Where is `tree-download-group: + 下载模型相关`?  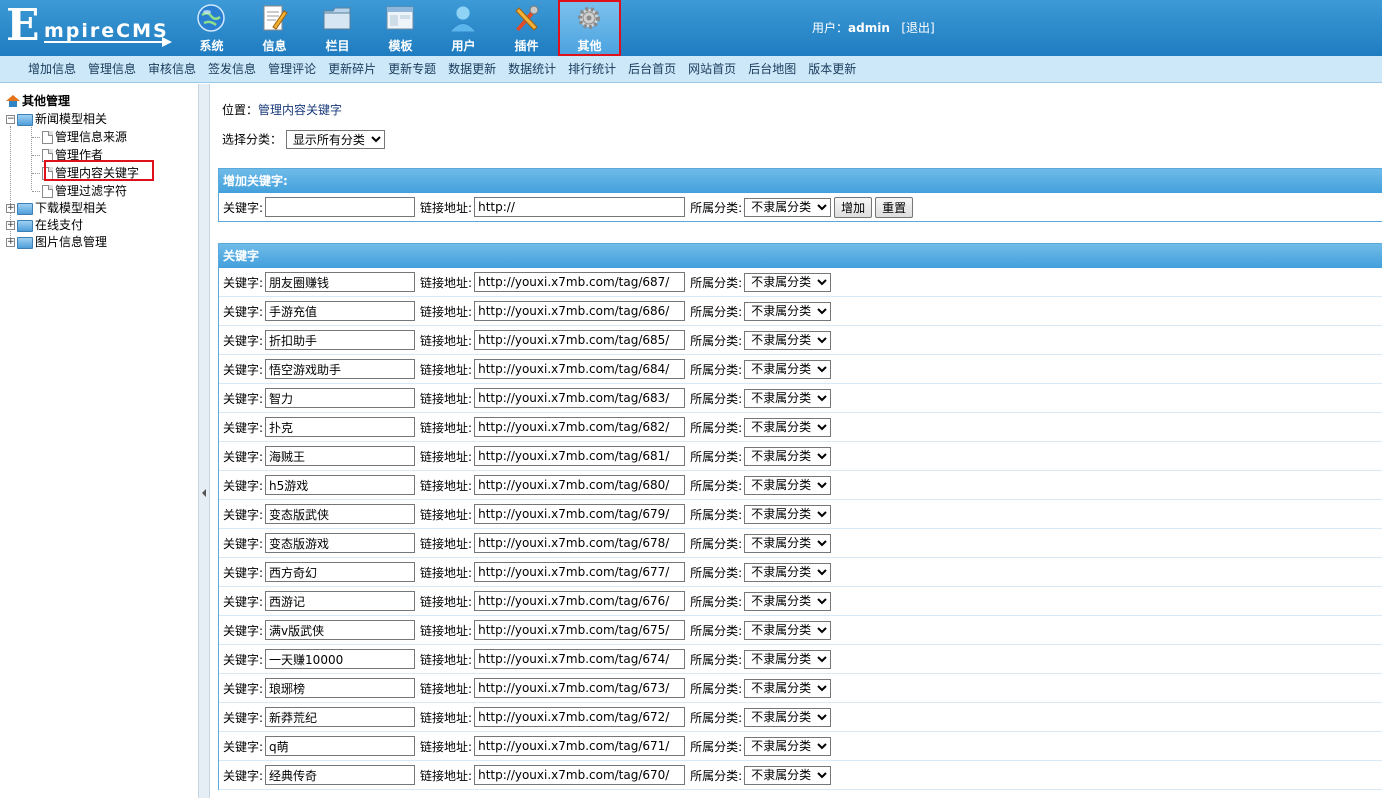 tree-download-group: + 下载模型相关 is located at coordinates (56, 208).